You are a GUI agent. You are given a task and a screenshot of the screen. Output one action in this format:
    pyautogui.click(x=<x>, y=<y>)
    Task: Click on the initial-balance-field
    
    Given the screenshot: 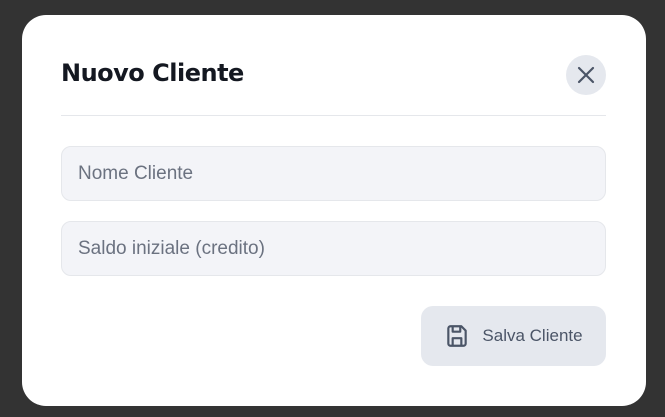 What is the action you would take?
    pyautogui.click(x=333, y=248)
    